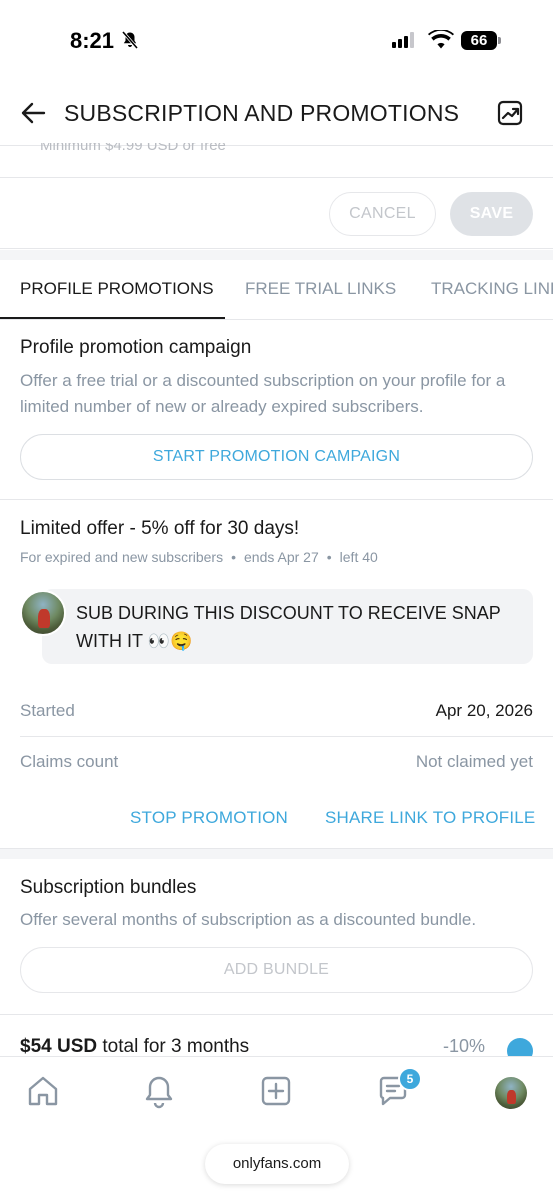 The image size is (553, 1200). Describe the element at coordinates (69, 761) in the screenshot. I see `claims-count-label: Claims count` at that location.